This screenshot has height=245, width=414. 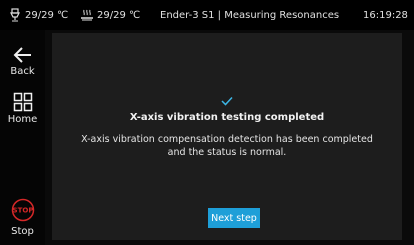 I want to click on sidebar: Back Home STOP Stop, so click(x=22, y=137).